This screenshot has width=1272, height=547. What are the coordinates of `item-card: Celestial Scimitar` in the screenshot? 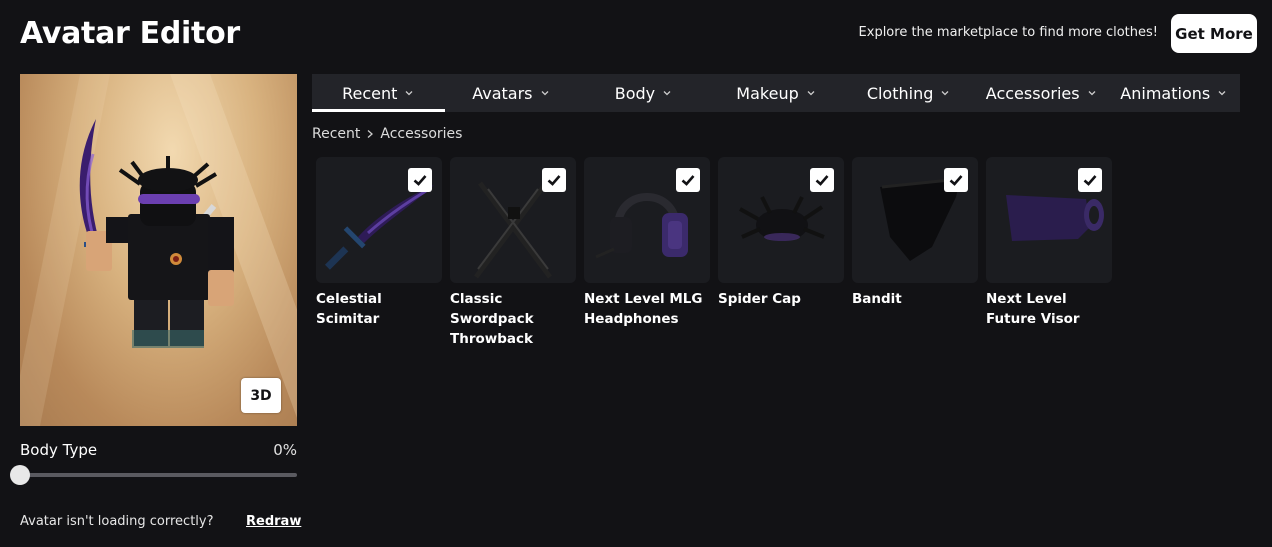 It's located at (380, 243).